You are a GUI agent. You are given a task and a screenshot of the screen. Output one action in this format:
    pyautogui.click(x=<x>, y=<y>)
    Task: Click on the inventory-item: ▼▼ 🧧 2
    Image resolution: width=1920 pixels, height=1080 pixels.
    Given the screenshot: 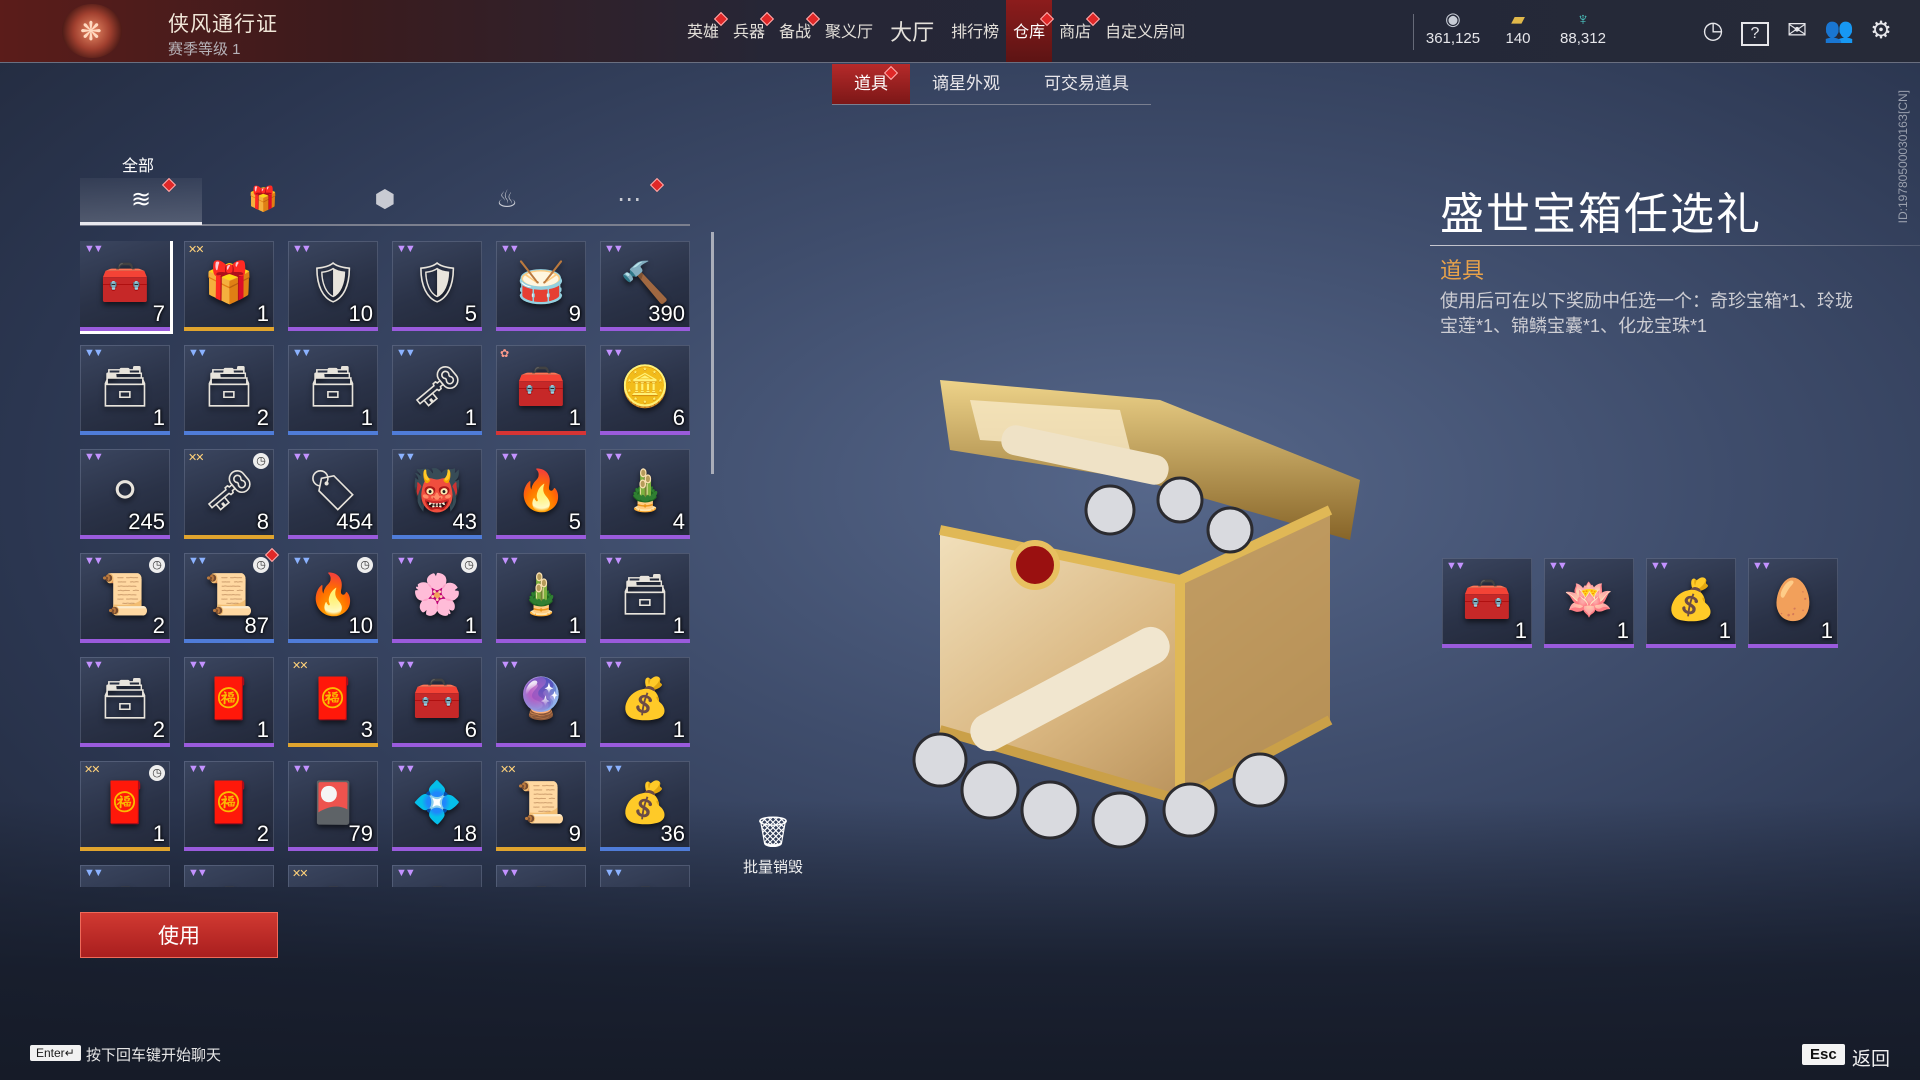 What is the action you would take?
    pyautogui.click(x=229, y=806)
    